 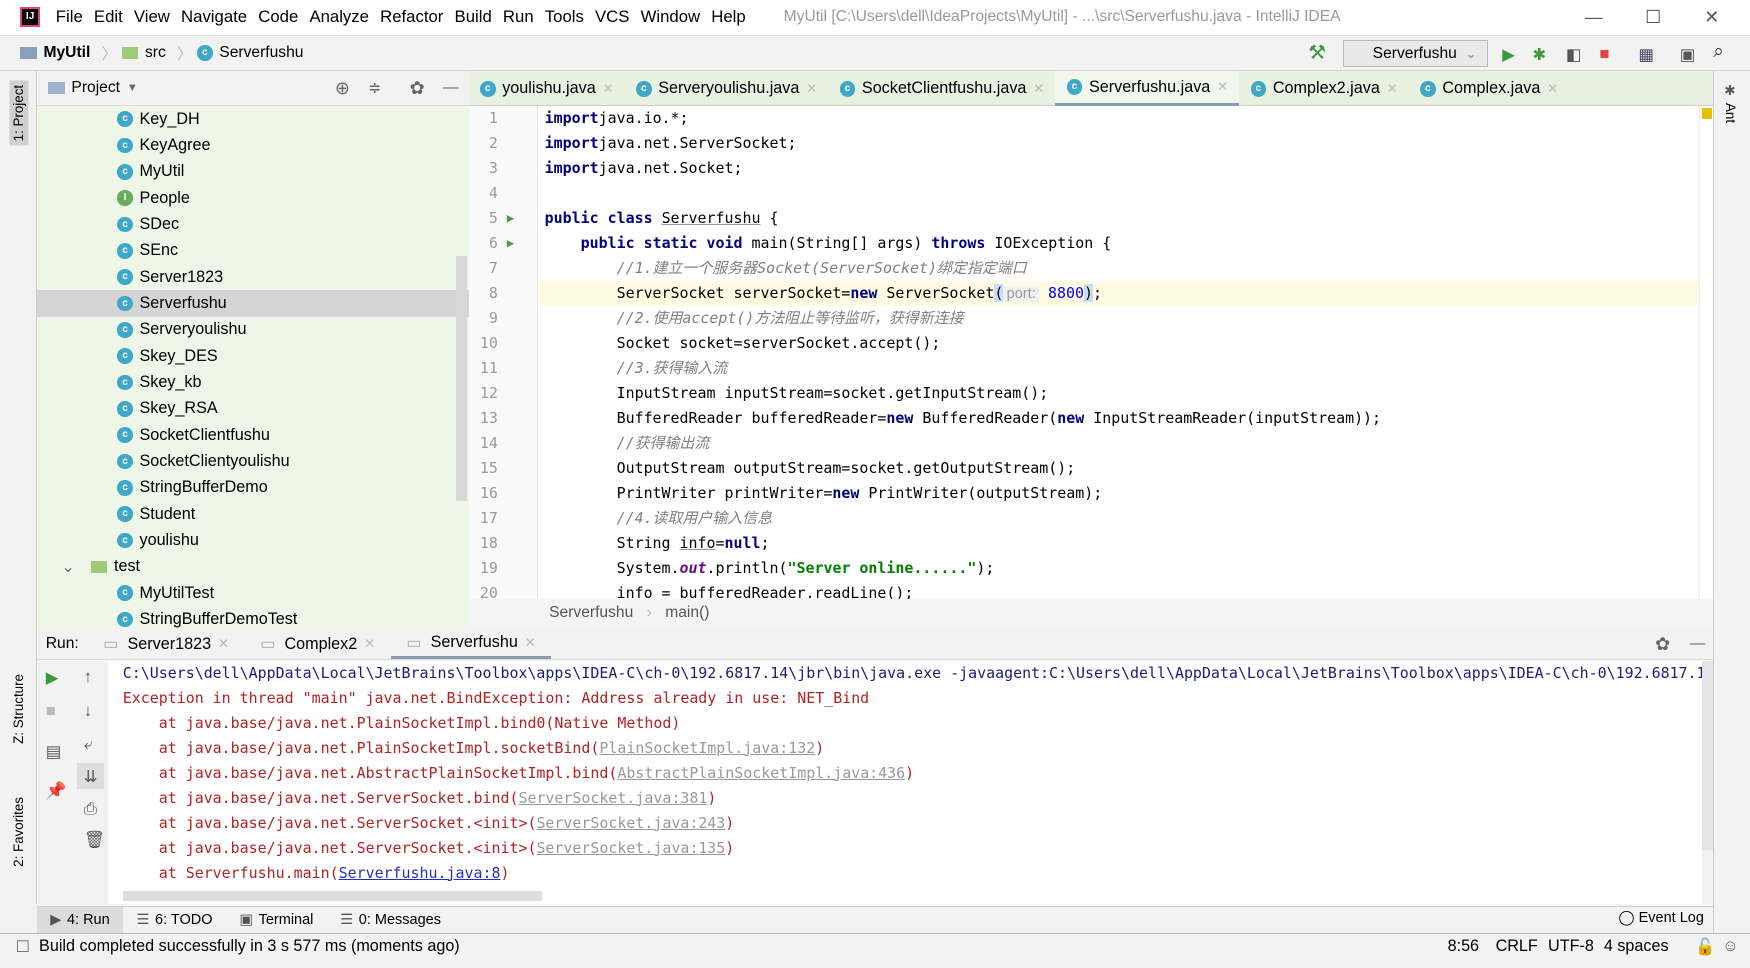 I want to click on menu-refactor: Refactor, so click(x=411, y=17).